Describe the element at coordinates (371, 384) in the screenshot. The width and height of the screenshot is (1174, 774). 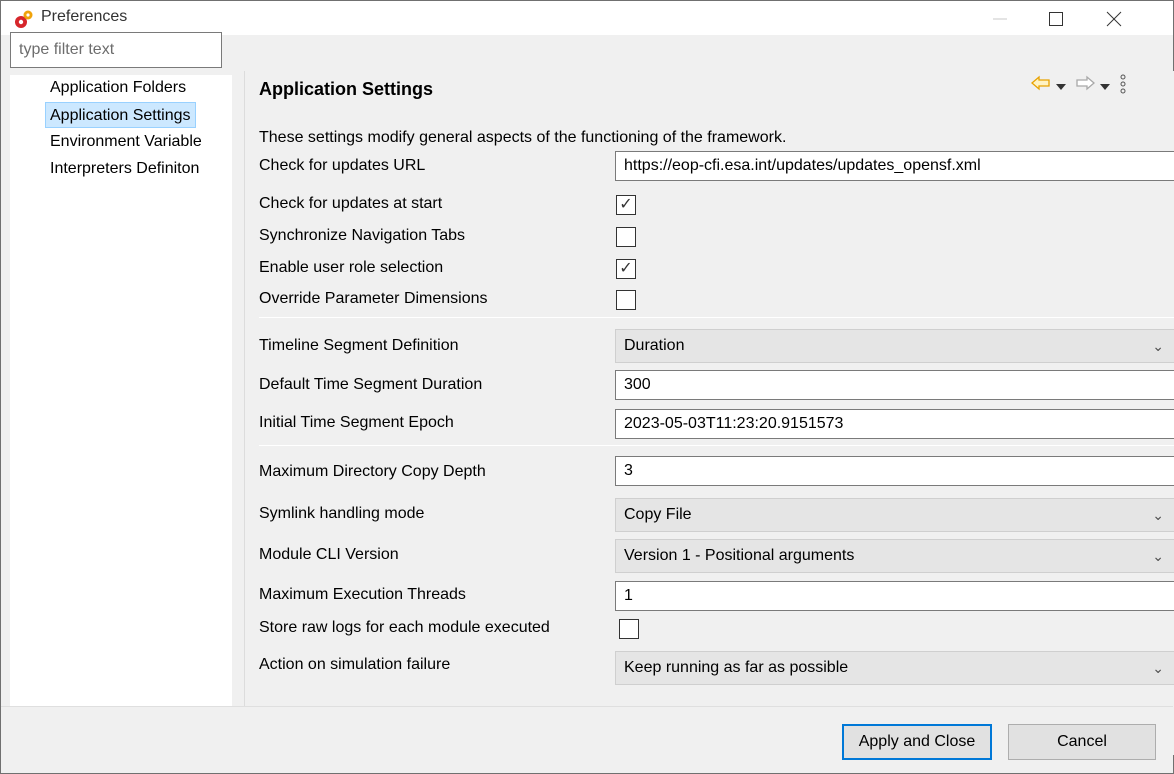
I see `label-default-time-seg-dur: Default Time Segment Duration` at that location.